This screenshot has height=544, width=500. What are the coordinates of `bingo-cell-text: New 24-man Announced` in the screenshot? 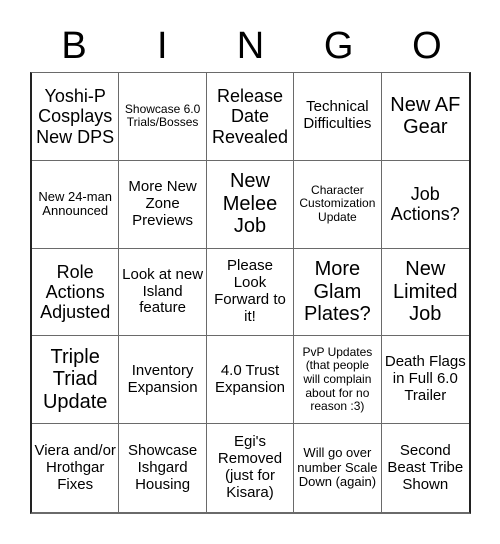 It's located at (75, 203).